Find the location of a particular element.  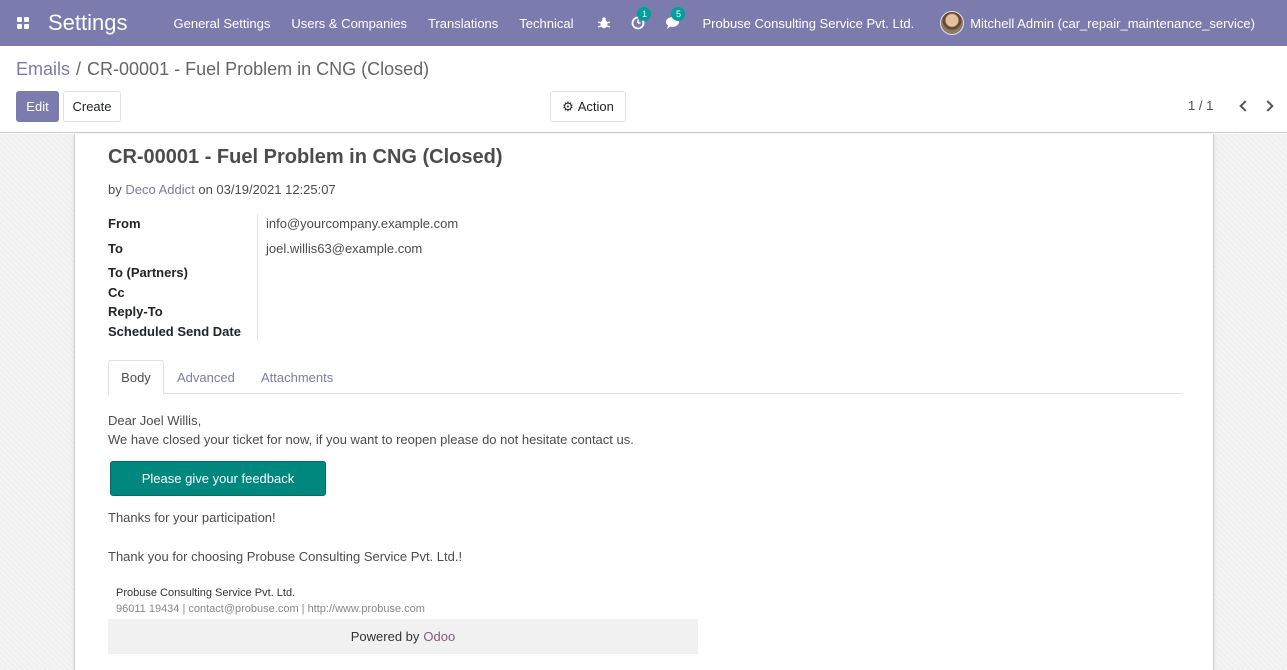

user-avatar is located at coordinates (952, 23).